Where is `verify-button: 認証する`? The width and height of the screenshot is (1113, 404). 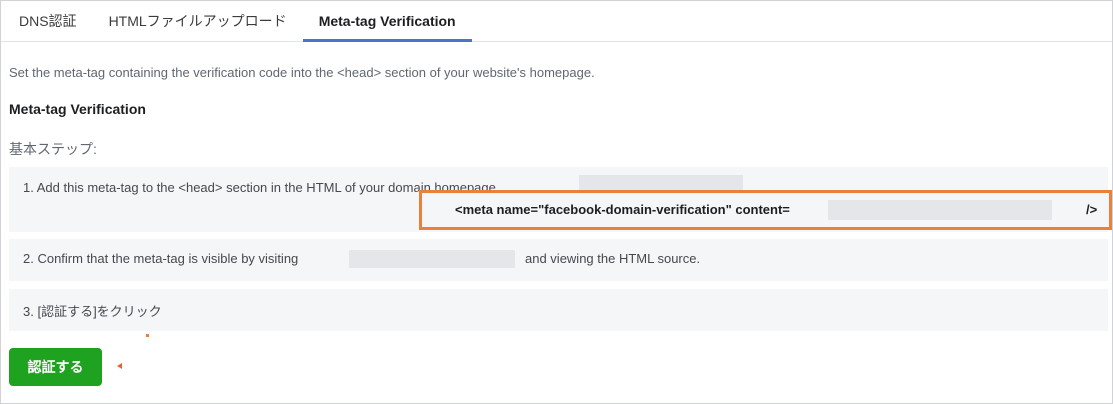 verify-button: 認証する is located at coordinates (55, 367).